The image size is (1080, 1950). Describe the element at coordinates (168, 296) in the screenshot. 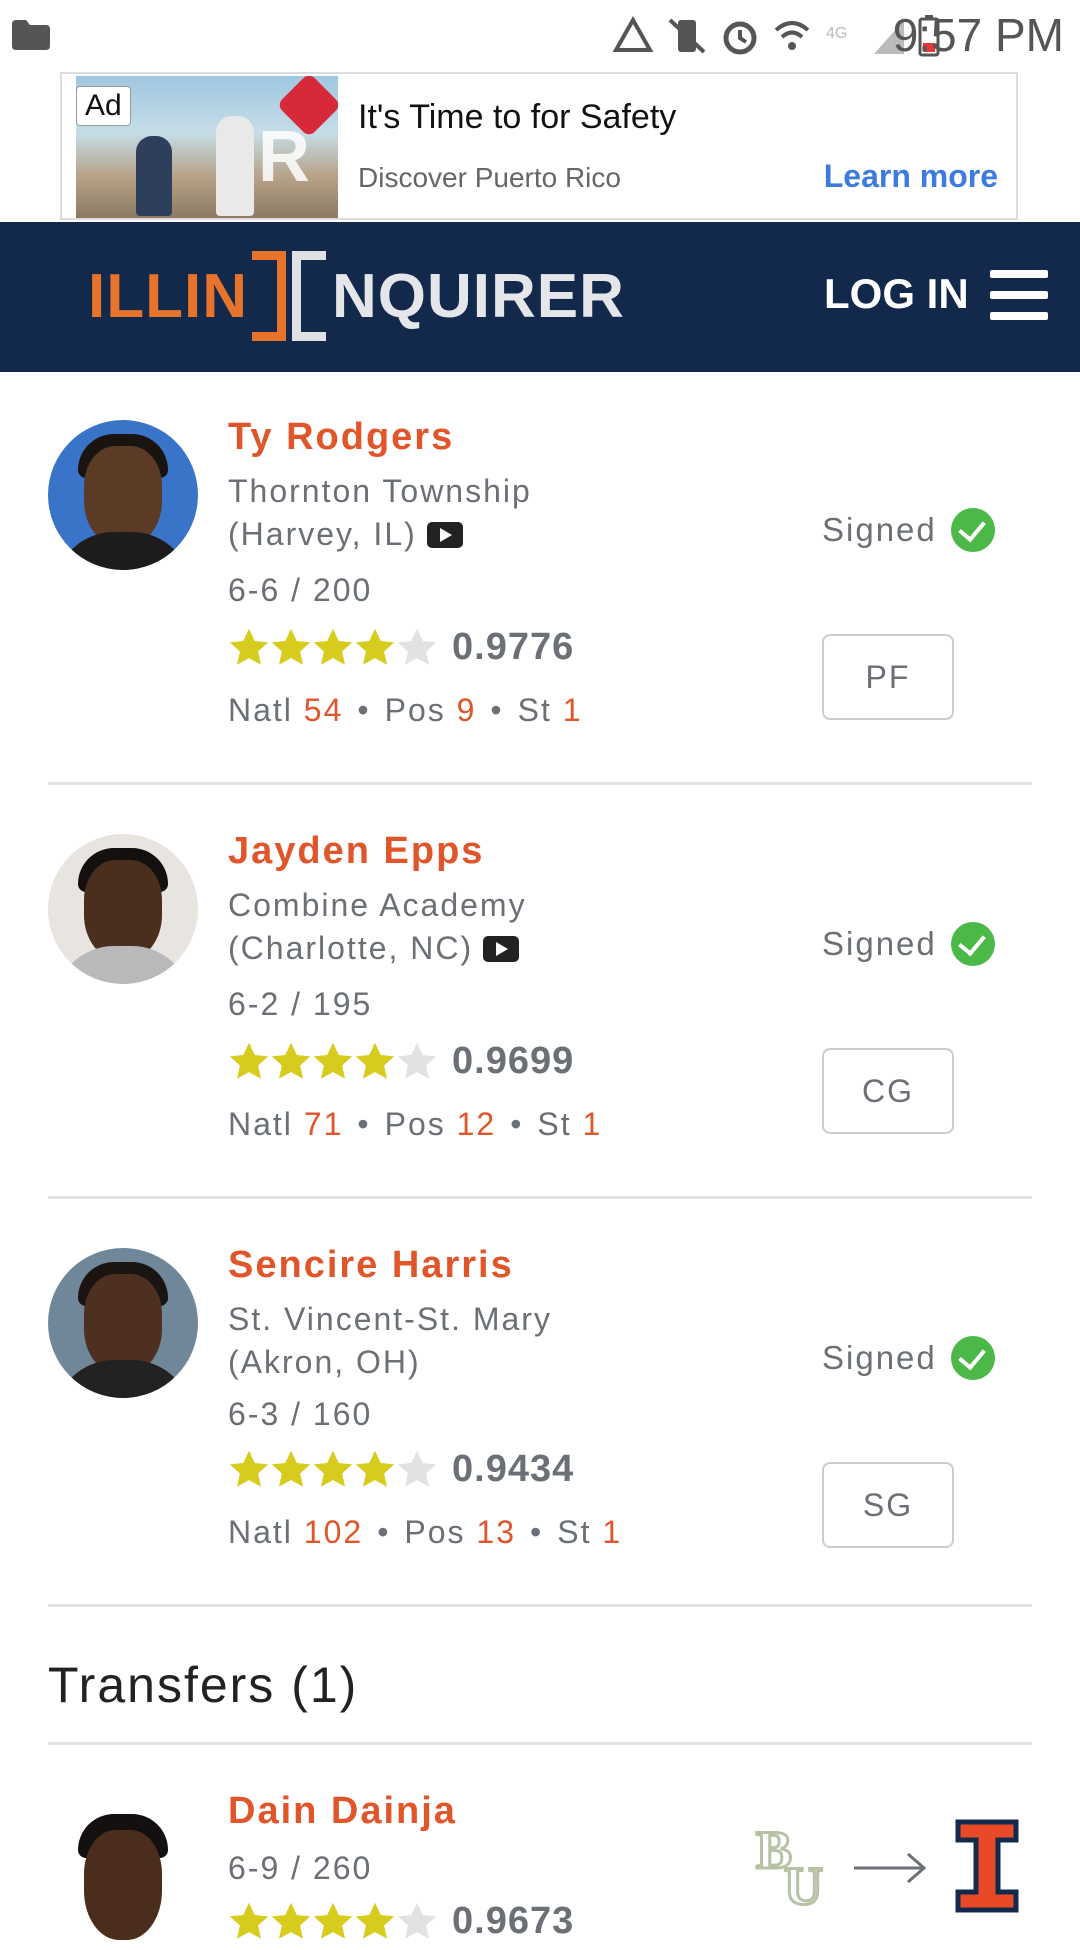

I see `logo-text-left: ILLIN` at that location.